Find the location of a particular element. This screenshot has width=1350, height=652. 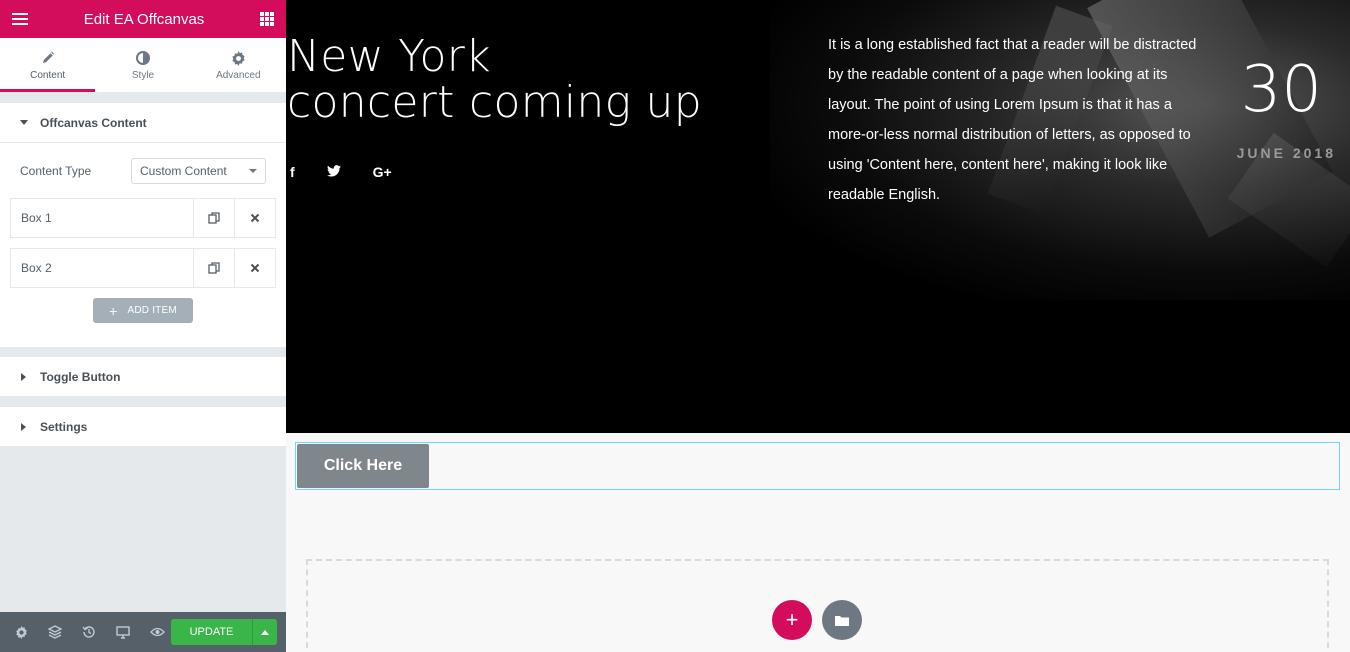

panel-footer: UPDATE is located at coordinates (143, 632).